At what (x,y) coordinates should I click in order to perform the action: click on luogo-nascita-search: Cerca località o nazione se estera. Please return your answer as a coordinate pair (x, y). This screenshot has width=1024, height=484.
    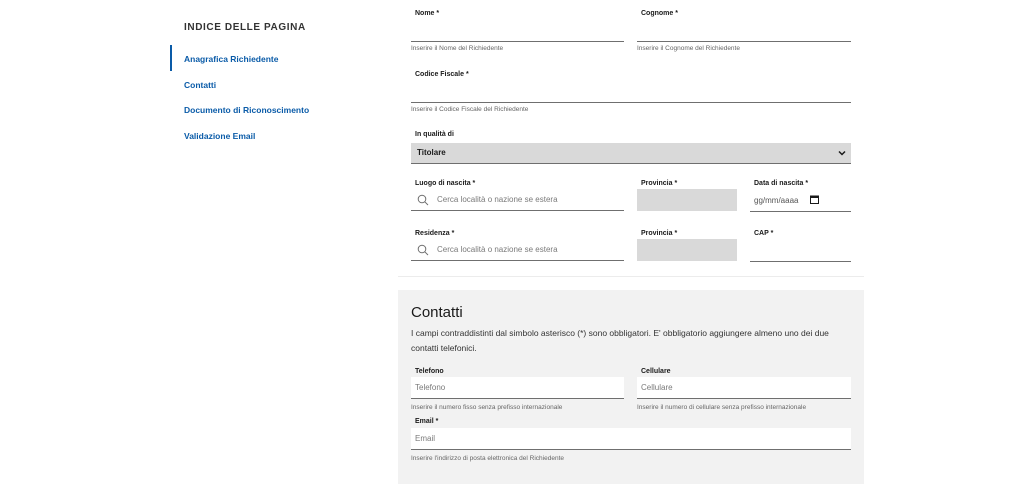
    Looking at the image, I should click on (517, 200).